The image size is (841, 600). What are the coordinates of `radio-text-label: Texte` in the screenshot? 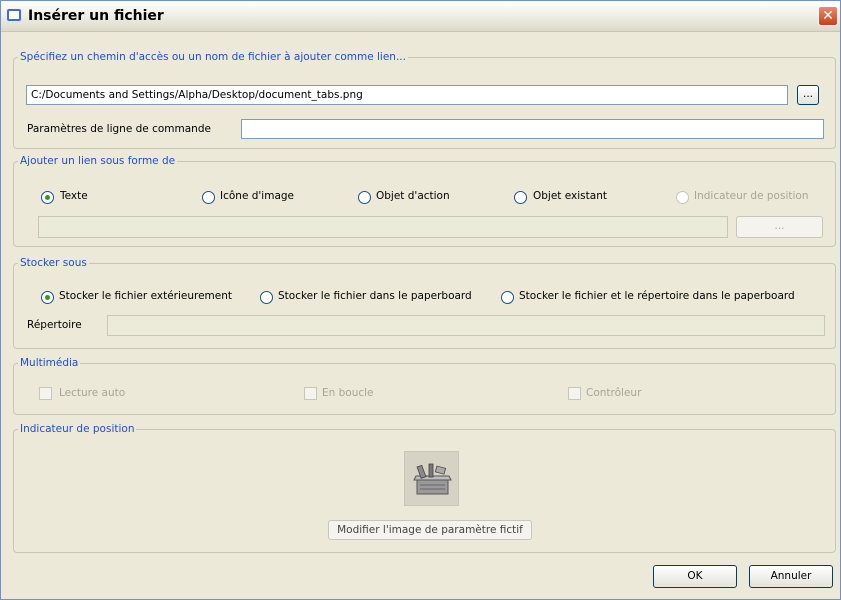 It's located at (74, 196).